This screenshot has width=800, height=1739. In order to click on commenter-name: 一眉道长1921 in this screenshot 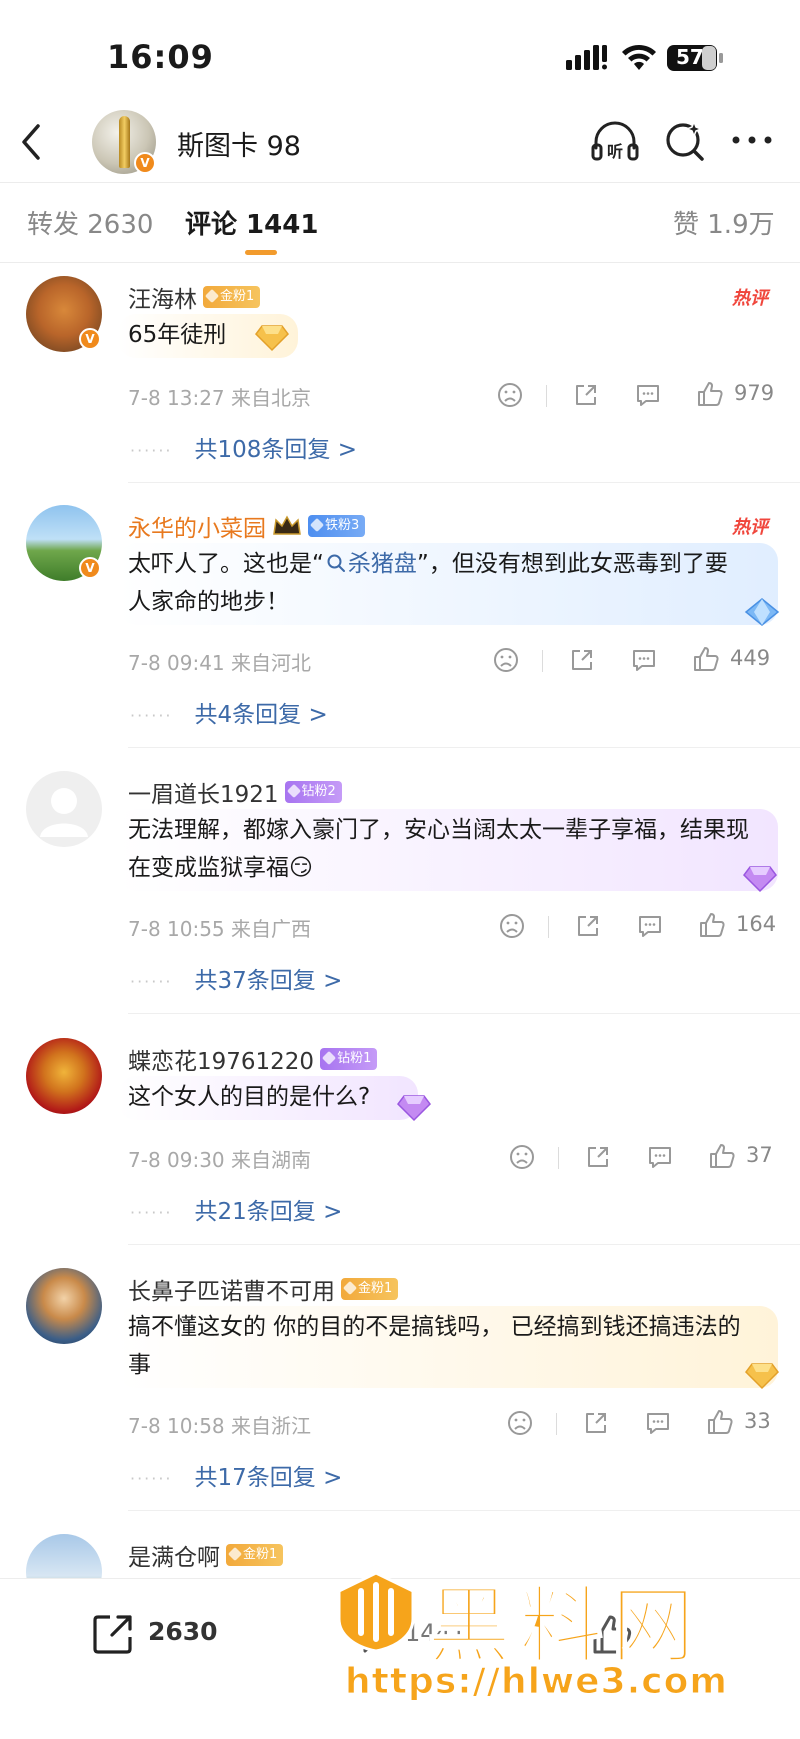, I will do `click(203, 795)`.